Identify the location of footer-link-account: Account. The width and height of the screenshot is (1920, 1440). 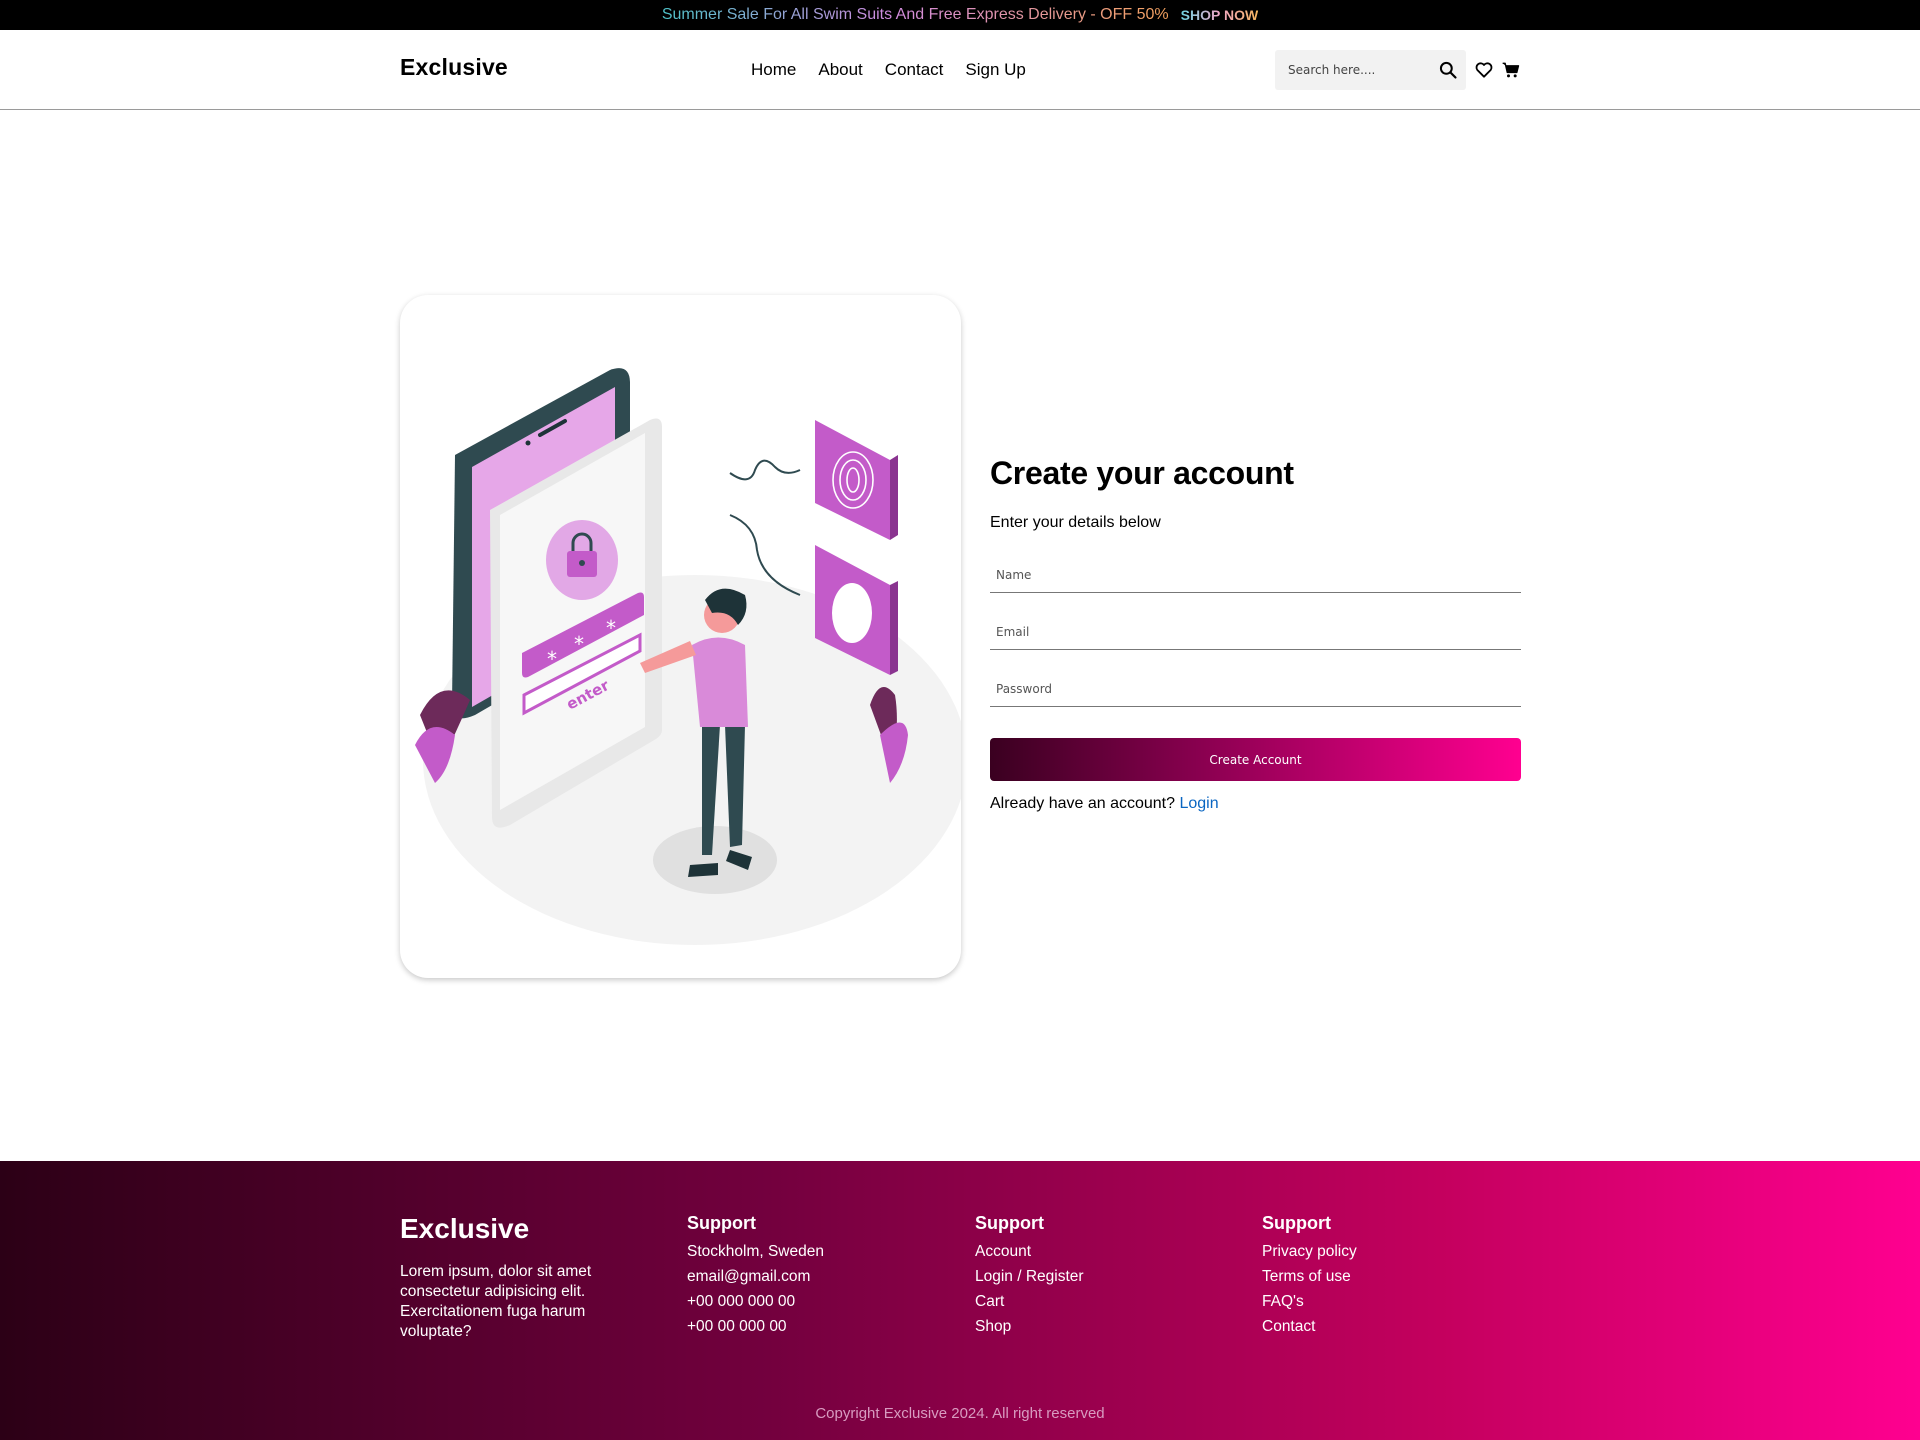
(1029, 1251).